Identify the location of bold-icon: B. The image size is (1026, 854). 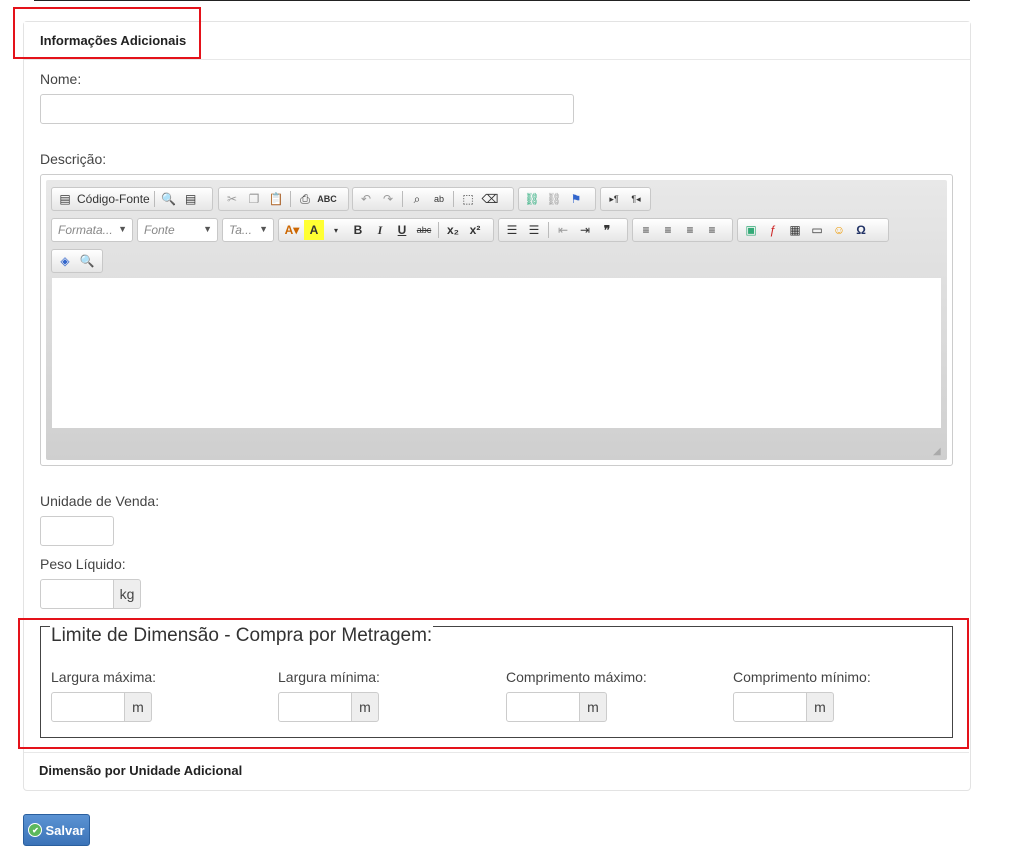
(358, 230).